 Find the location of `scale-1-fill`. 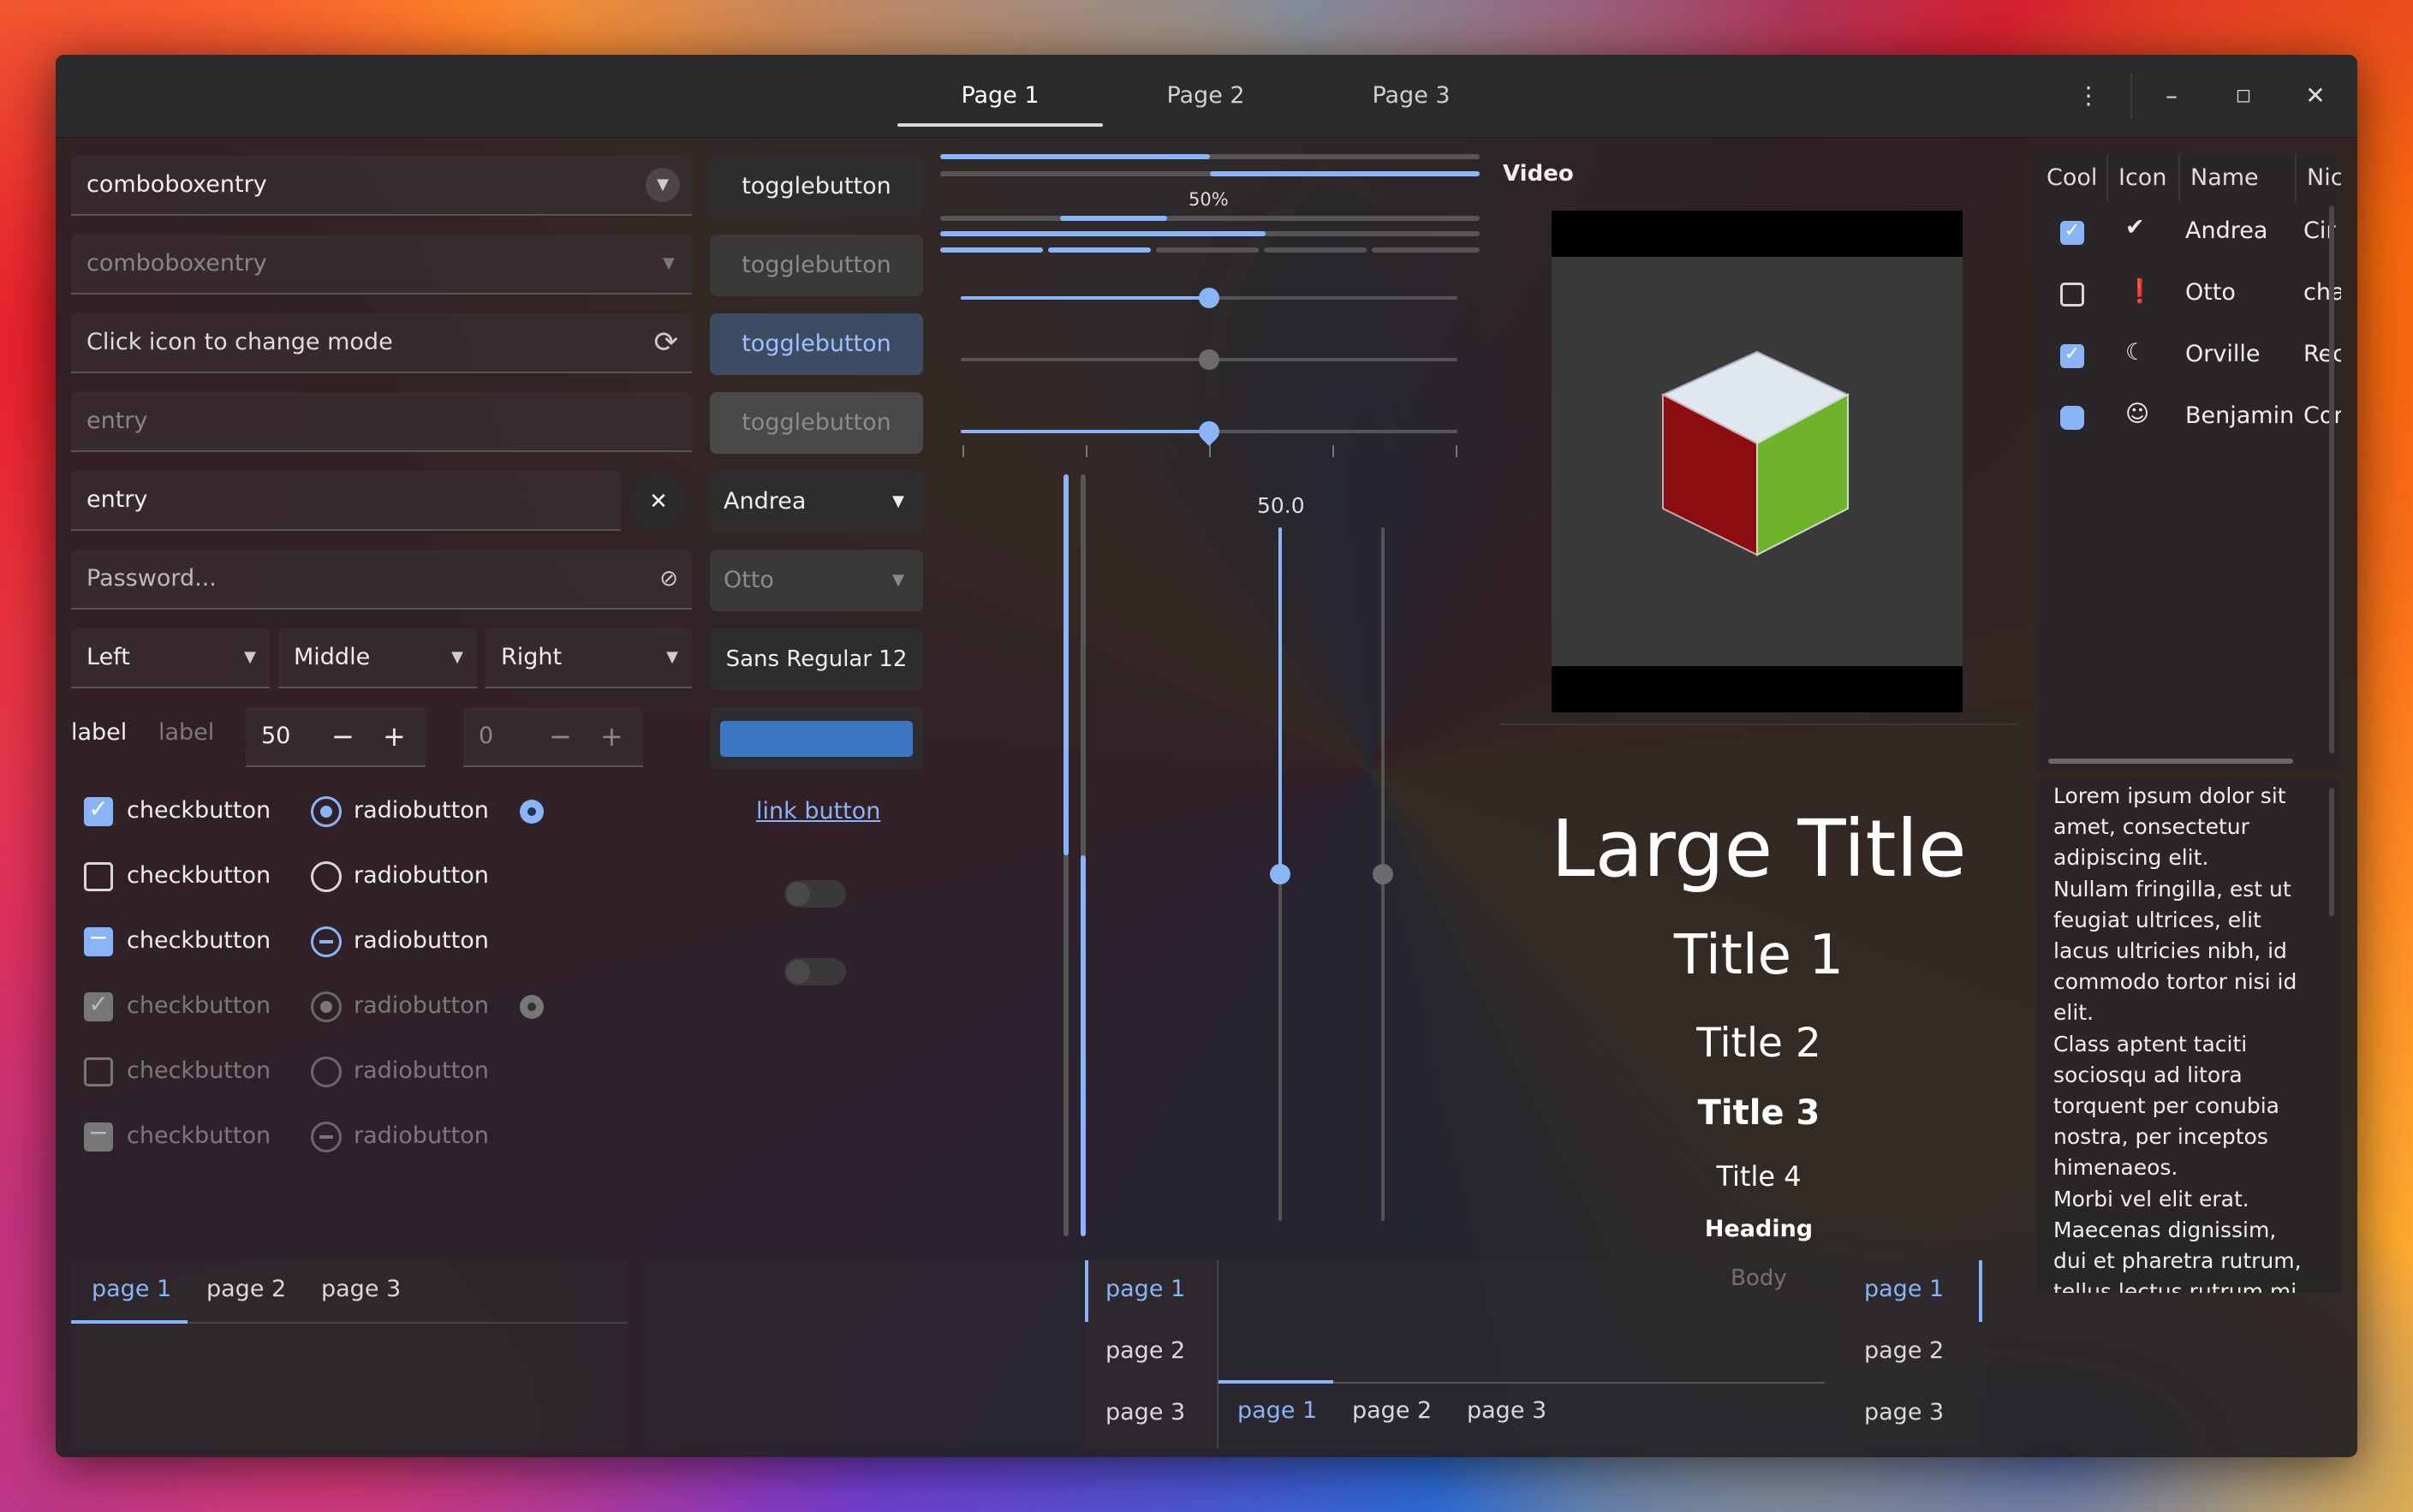

scale-1-fill is located at coordinates (1085, 298).